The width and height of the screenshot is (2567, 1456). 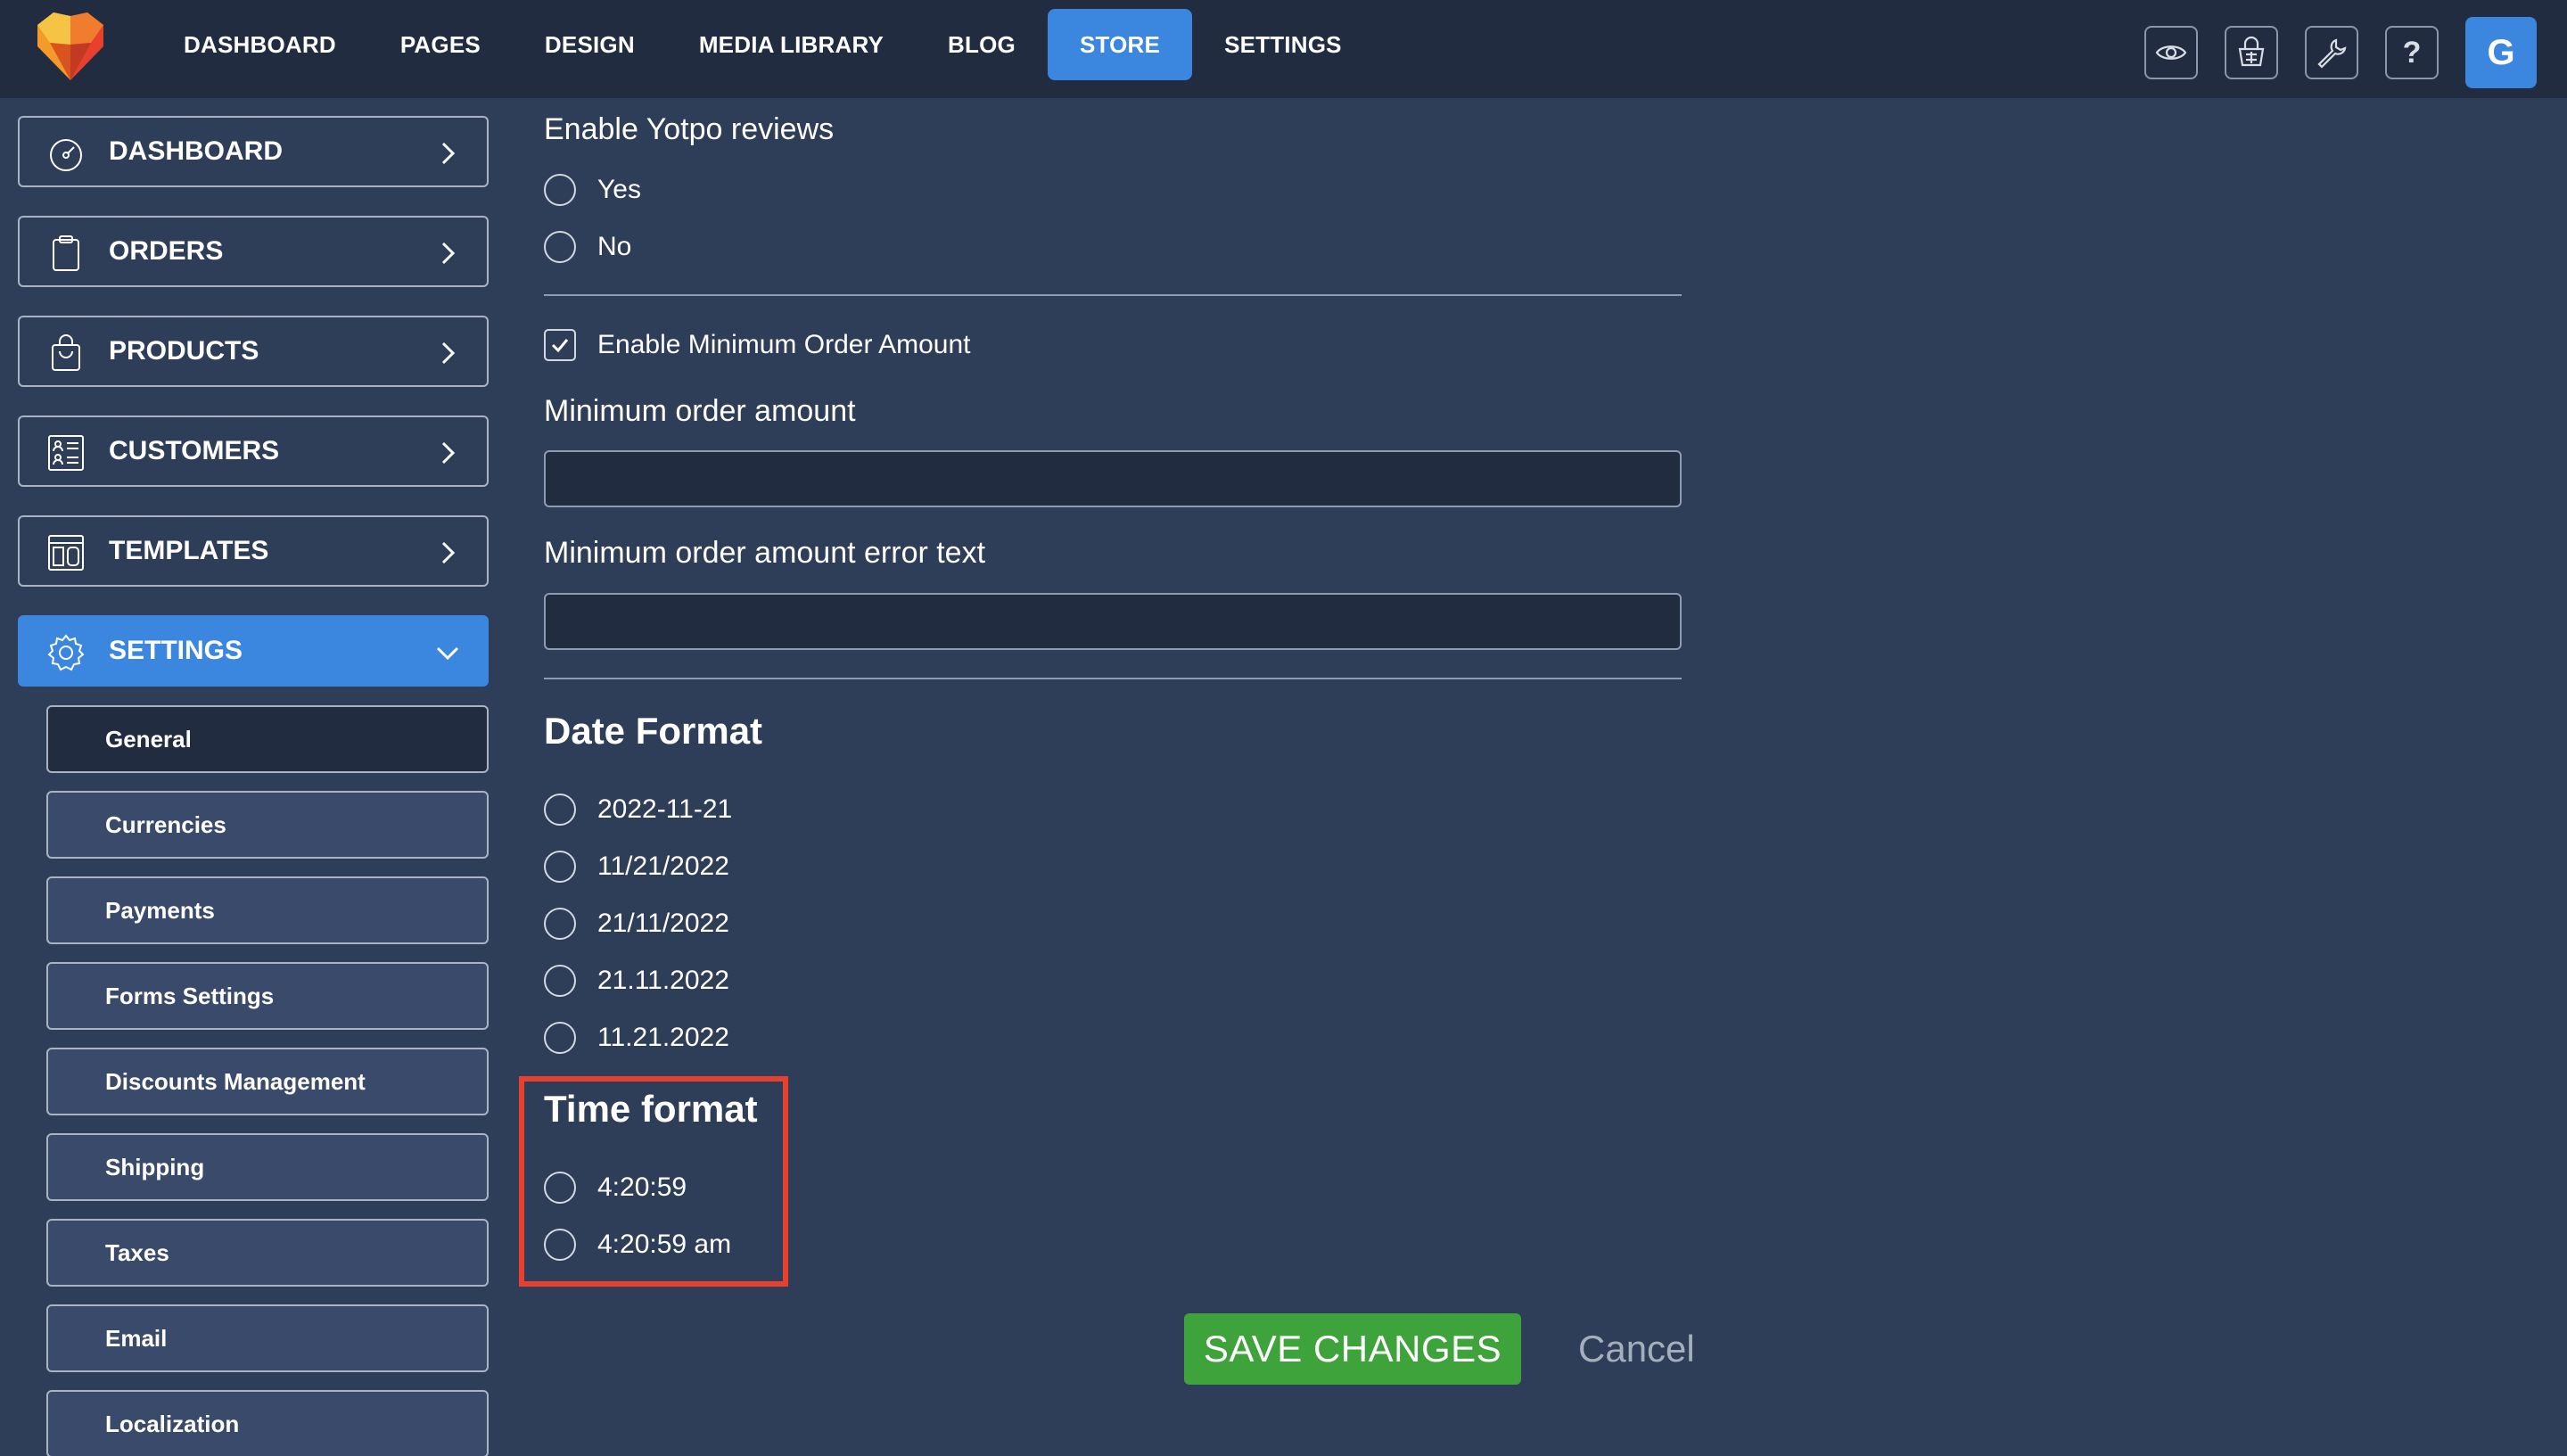 What do you see at coordinates (267, 996) in the screenshot?
I see `submenu-forms-settings: Forms Settings` at bounding box center [267, 996].